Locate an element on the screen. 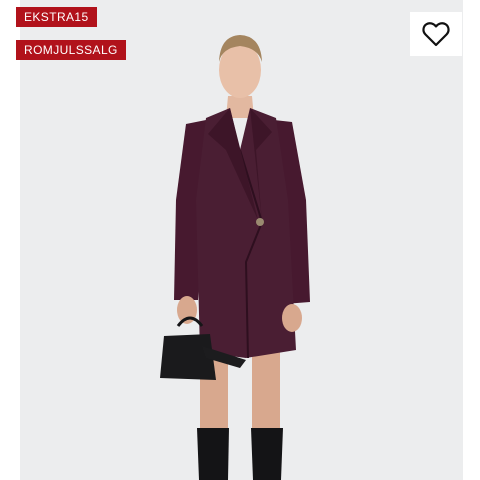 This screenshot has width=480, height=480. promo-badge-romjulssalg: ROMJULSSALG is located at coordinates (71, 50).